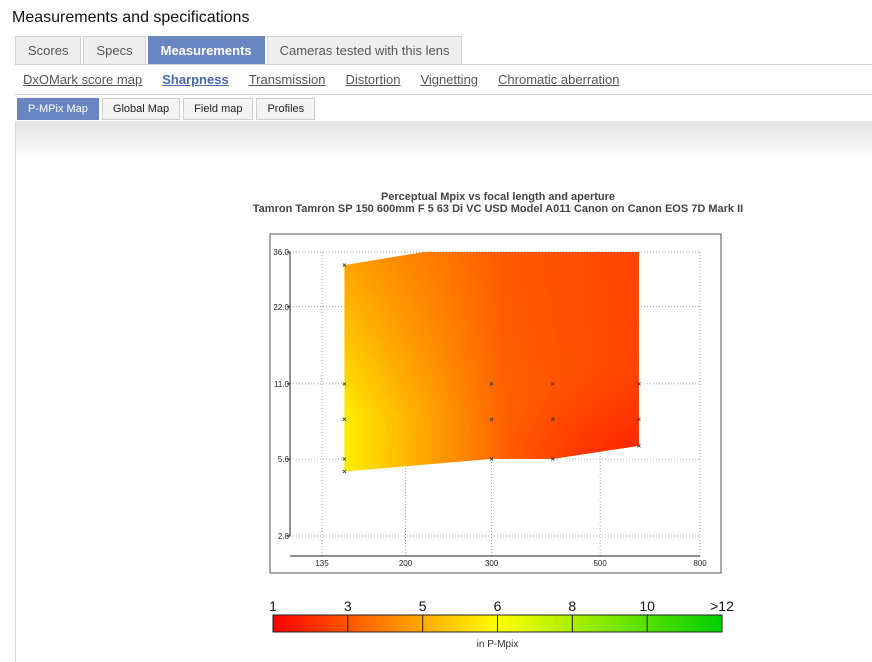 The image size is (872, 662). Describe the element at coordinates (348, 606) in the screenshot. I see `legend-label: 3` at that location.